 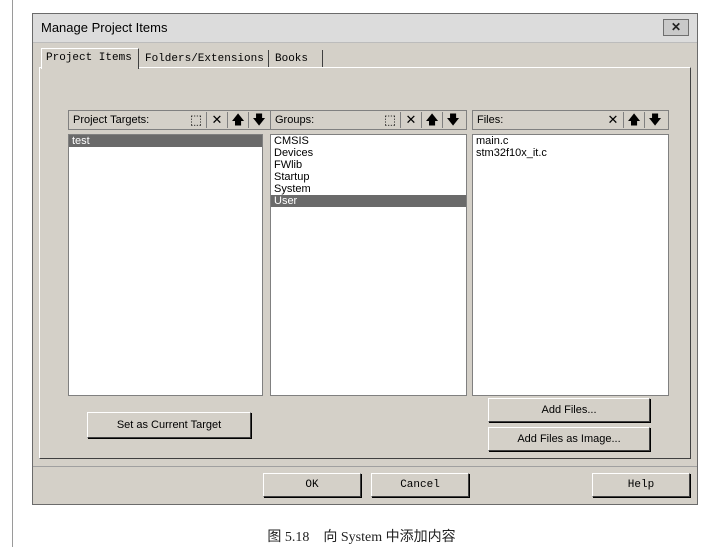 I want to click on tab-project-items: Project Items, so click(x=90, y=58).